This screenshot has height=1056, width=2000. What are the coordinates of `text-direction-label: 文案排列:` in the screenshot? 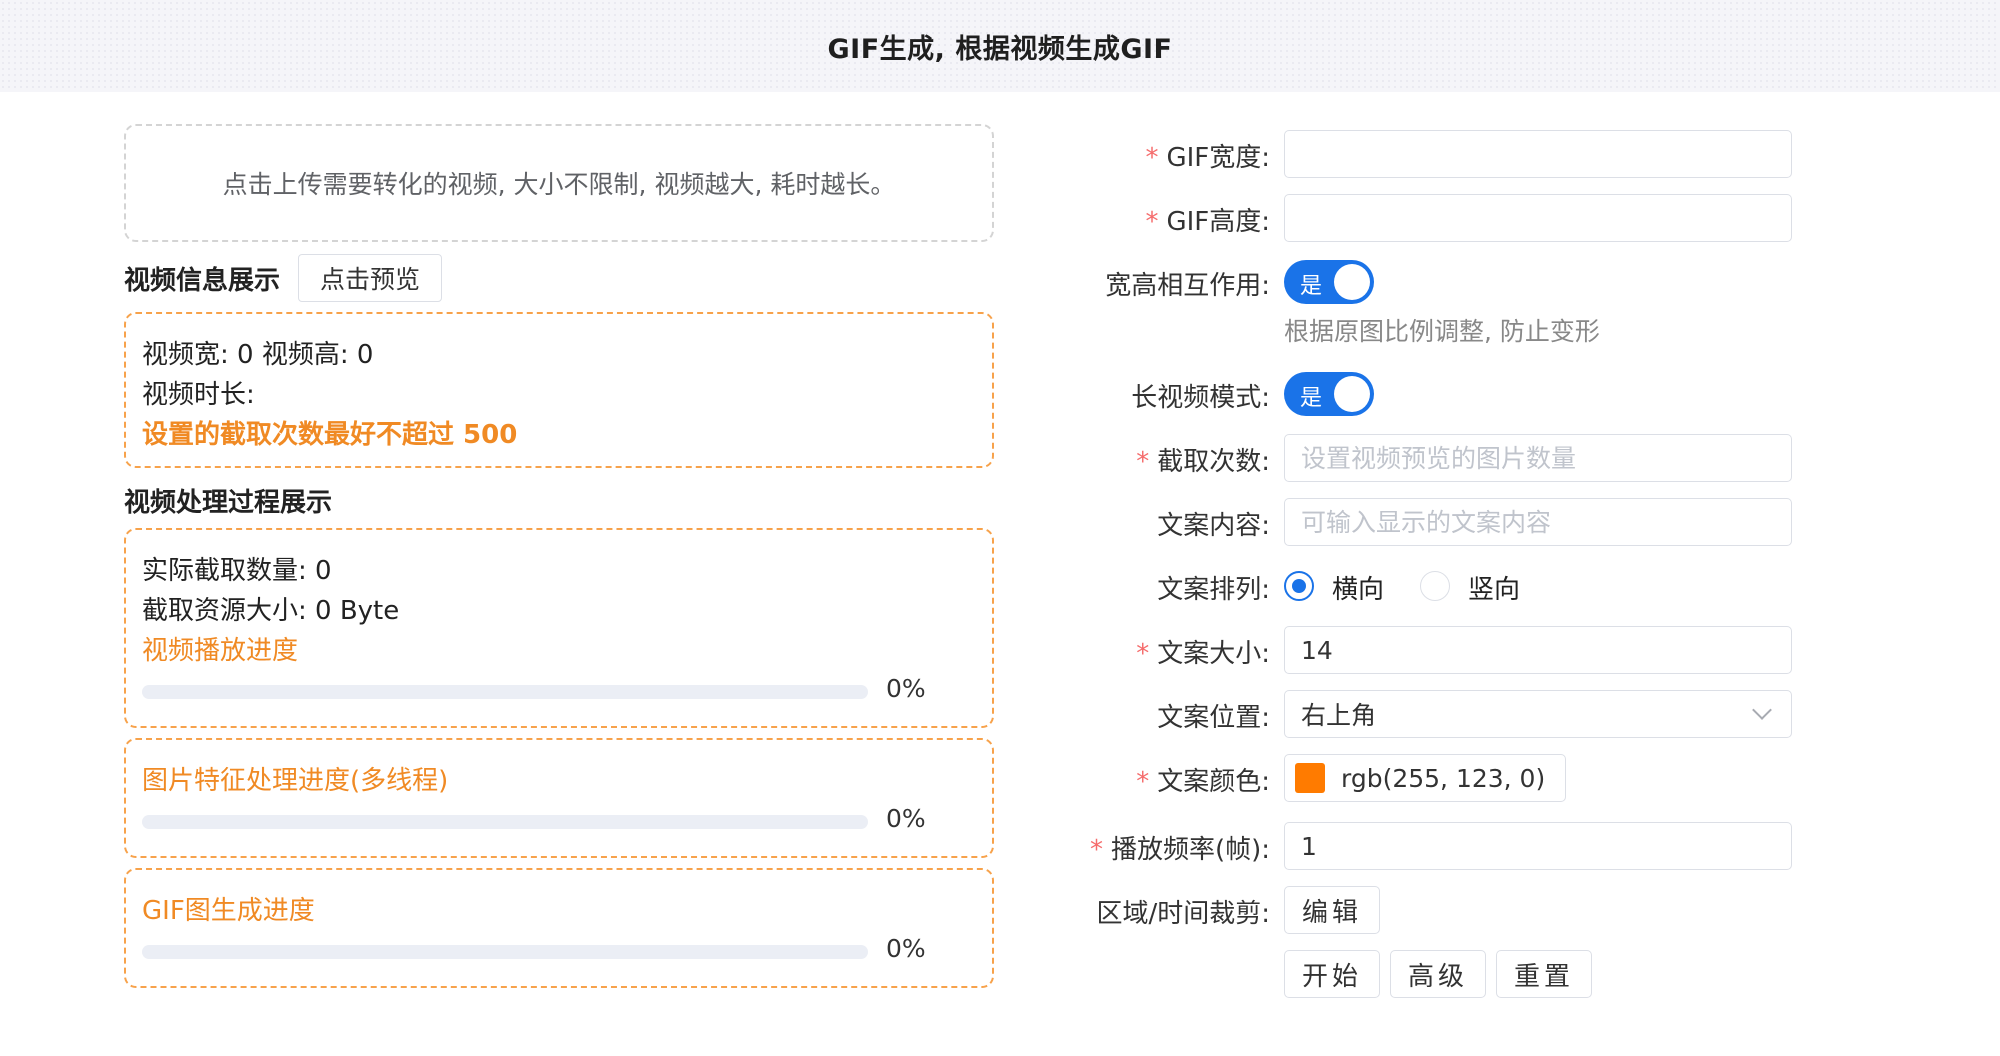 It's located at (1213, 590).